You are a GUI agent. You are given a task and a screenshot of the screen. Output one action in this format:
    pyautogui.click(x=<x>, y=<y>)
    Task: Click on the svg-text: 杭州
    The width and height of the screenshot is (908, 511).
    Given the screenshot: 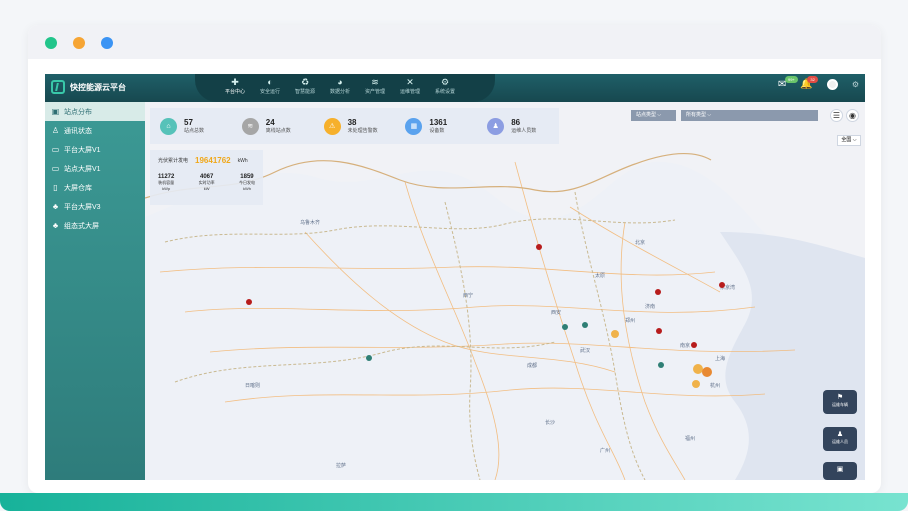 What is the action you would take?
    pyautogui.click(x=715, y=385)
    